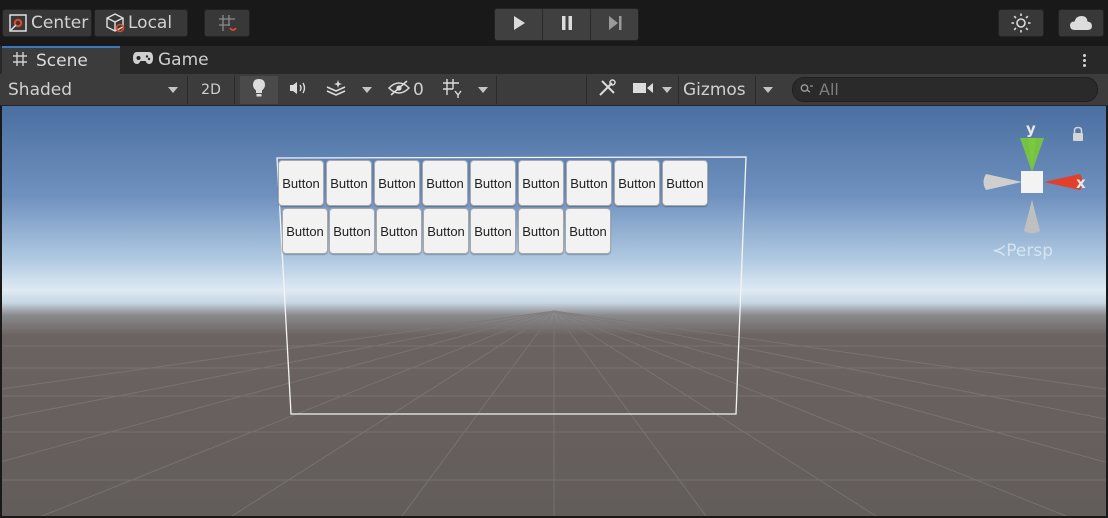 The width and height of the screenshot is (1108, 518). I want to click on lightbulb-icon, so click(259, 90).